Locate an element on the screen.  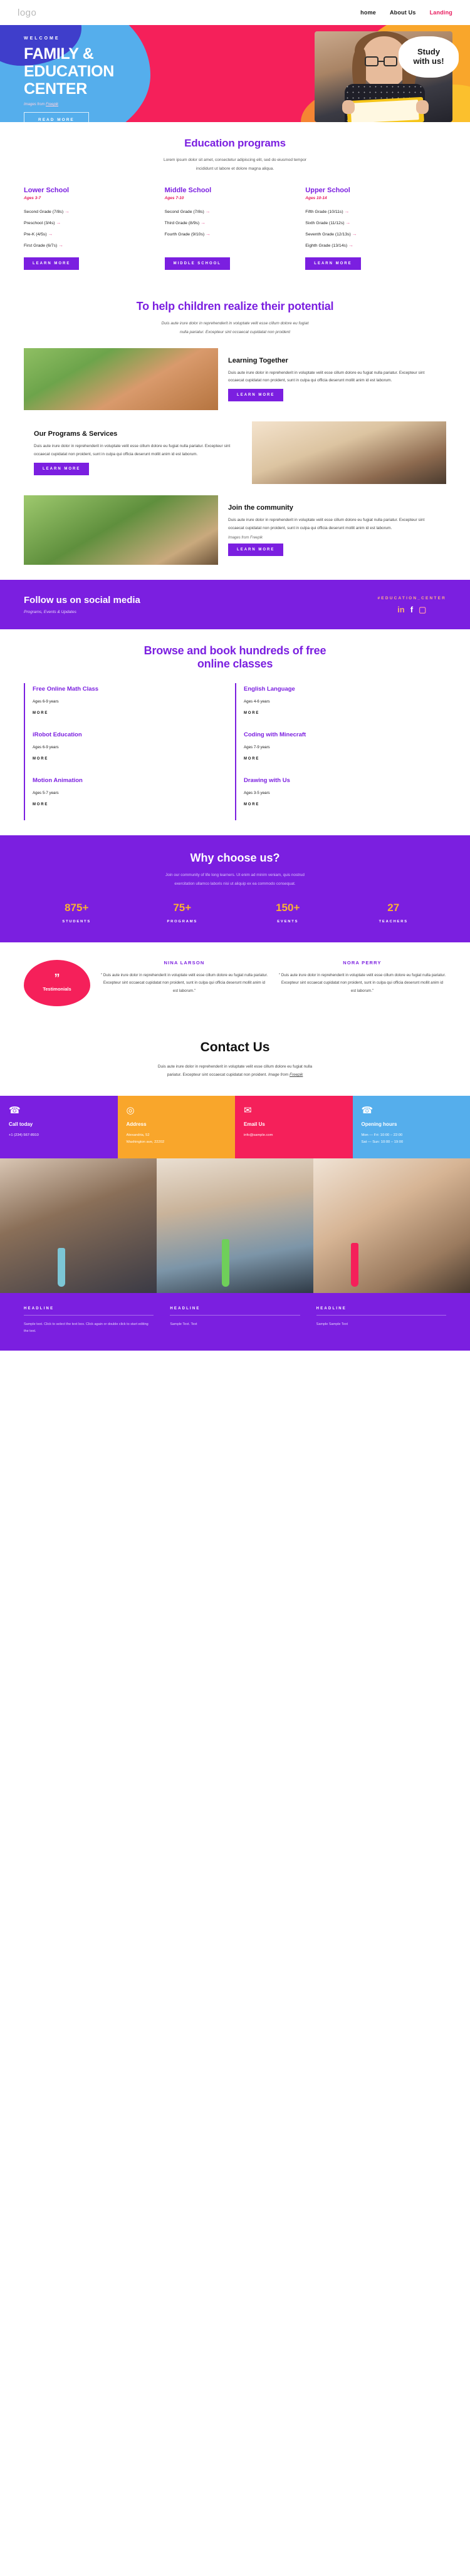
class-ages: Ages 4-6 years is located at coordinates (257, 701).